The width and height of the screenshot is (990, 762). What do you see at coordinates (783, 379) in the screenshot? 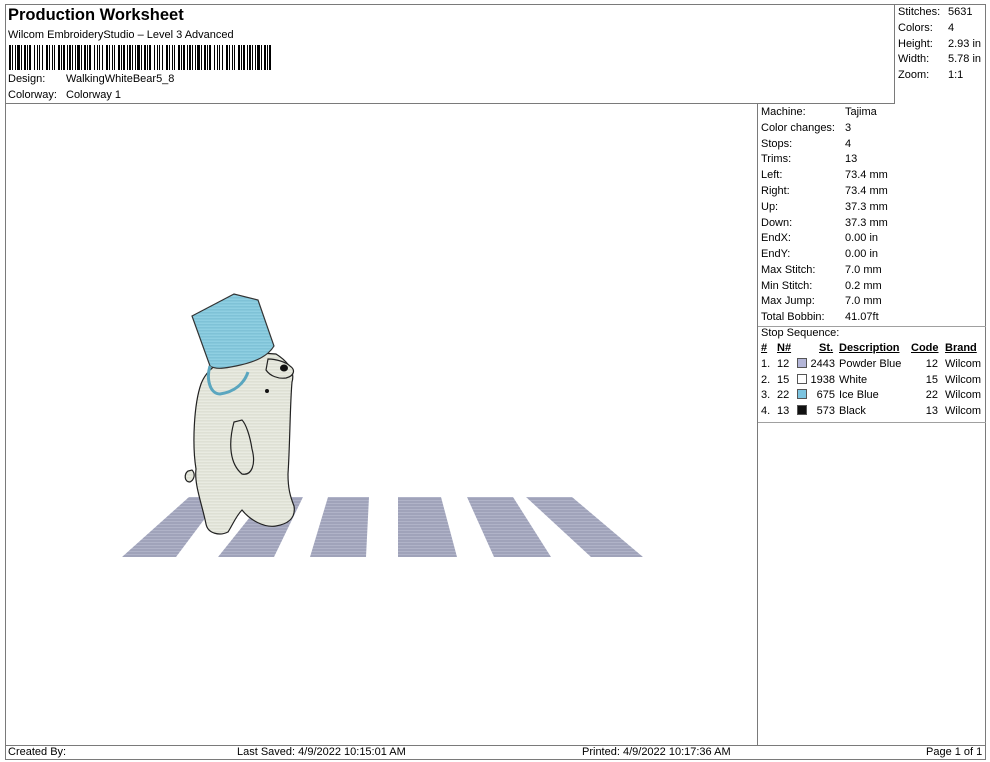
I see `stop-needle: 15` at bounding box center [783, 379].